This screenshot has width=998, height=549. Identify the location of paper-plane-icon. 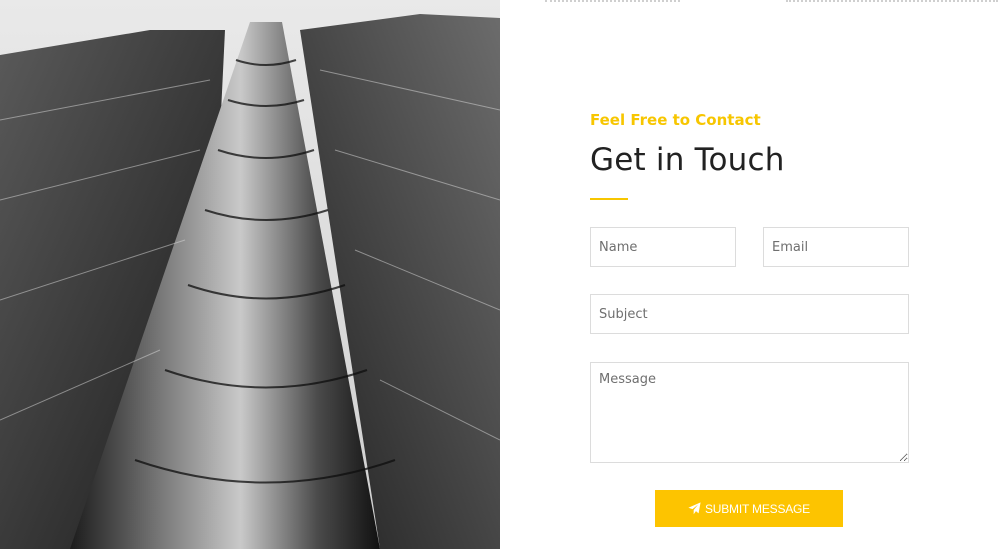
(694, 508).